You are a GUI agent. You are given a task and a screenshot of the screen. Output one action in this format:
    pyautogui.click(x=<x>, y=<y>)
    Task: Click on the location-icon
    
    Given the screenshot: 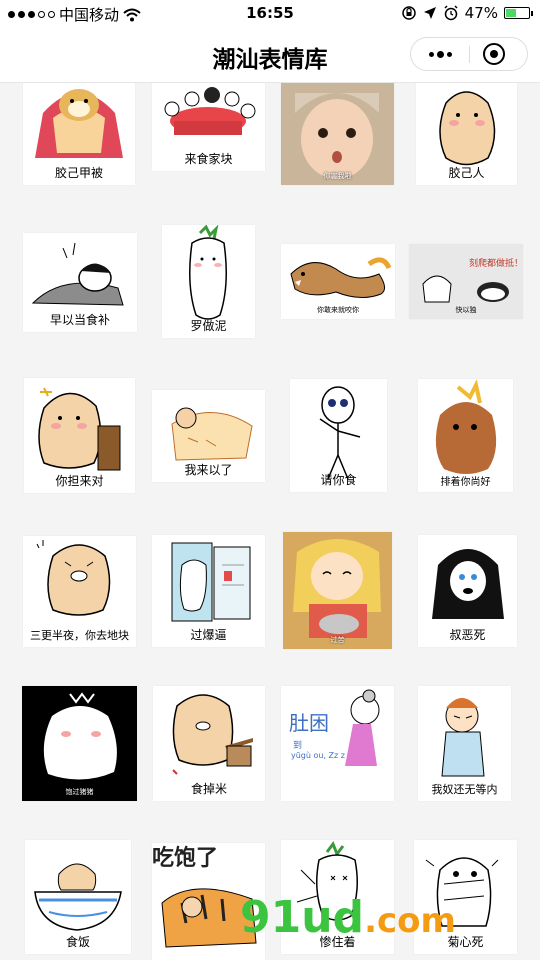 What is the action you would take?
    pyautogui.click(x=429, y=13)
    